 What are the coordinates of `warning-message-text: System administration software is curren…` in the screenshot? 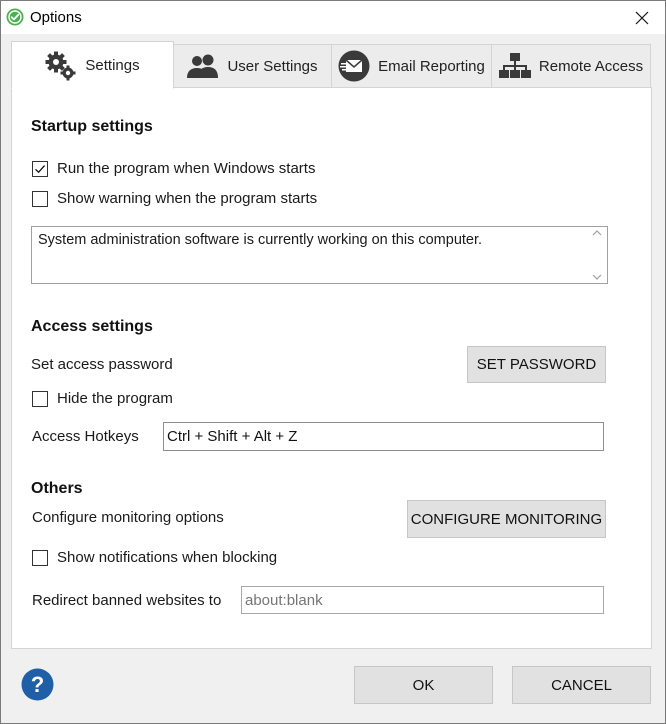 It's located at (260, 240).